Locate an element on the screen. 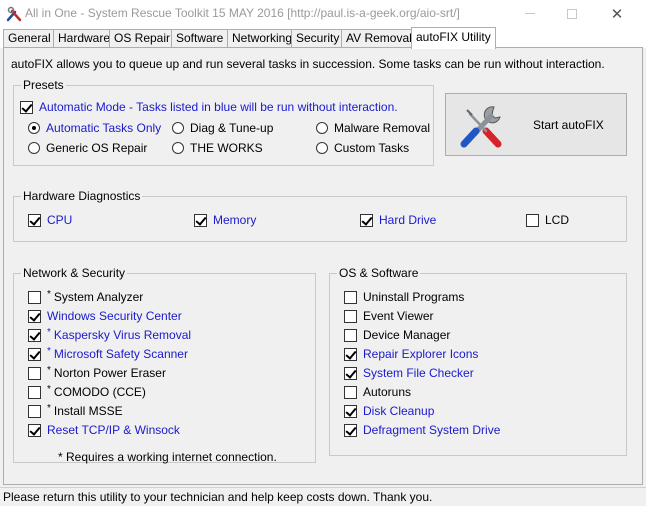 Image resolution: width=646 pixels, height=506 pixels. checkbox-defragment-system-drive: Defragment System Drive is located at coordinates (422, 430).